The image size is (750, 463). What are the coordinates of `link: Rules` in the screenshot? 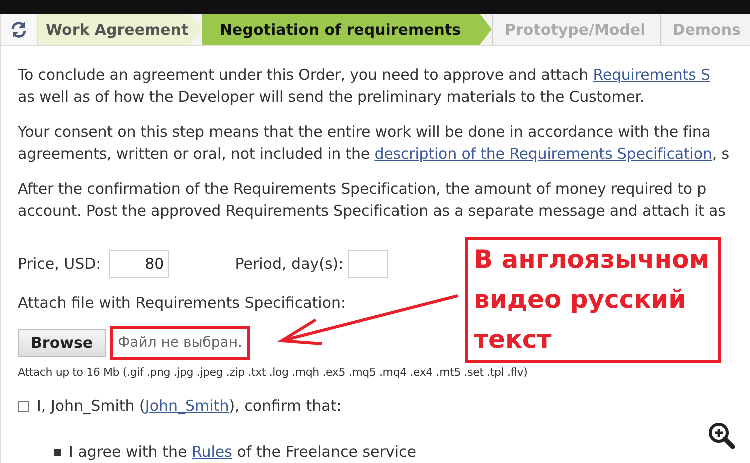 It's located at (212, 452).